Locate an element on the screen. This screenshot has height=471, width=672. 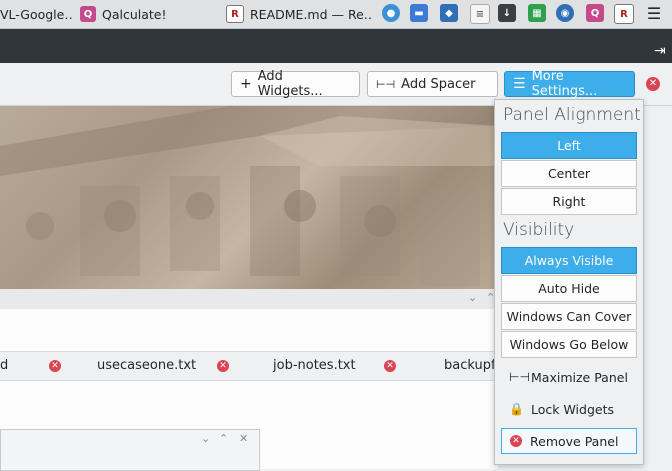
lock-widgets-label: Lock Widgets is located at coordinates (573, 409).